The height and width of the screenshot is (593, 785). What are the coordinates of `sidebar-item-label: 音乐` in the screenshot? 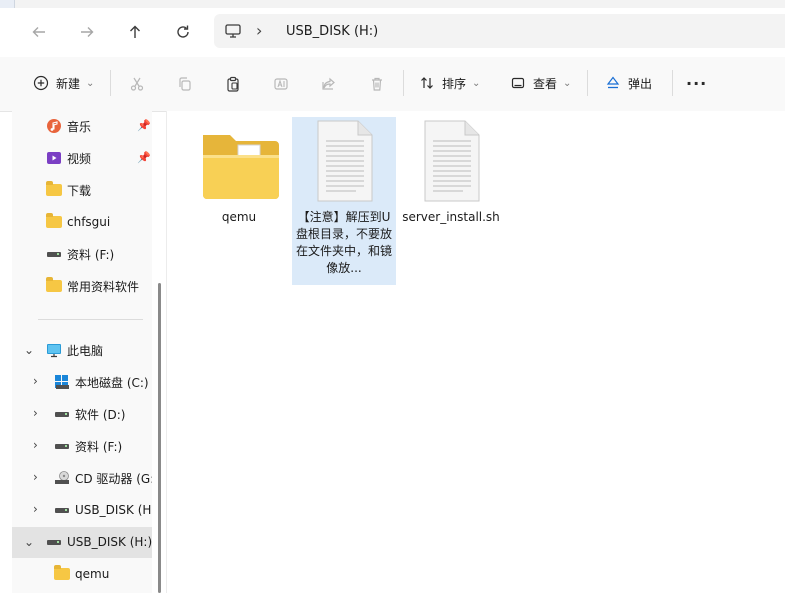 It's located at (79, 126).